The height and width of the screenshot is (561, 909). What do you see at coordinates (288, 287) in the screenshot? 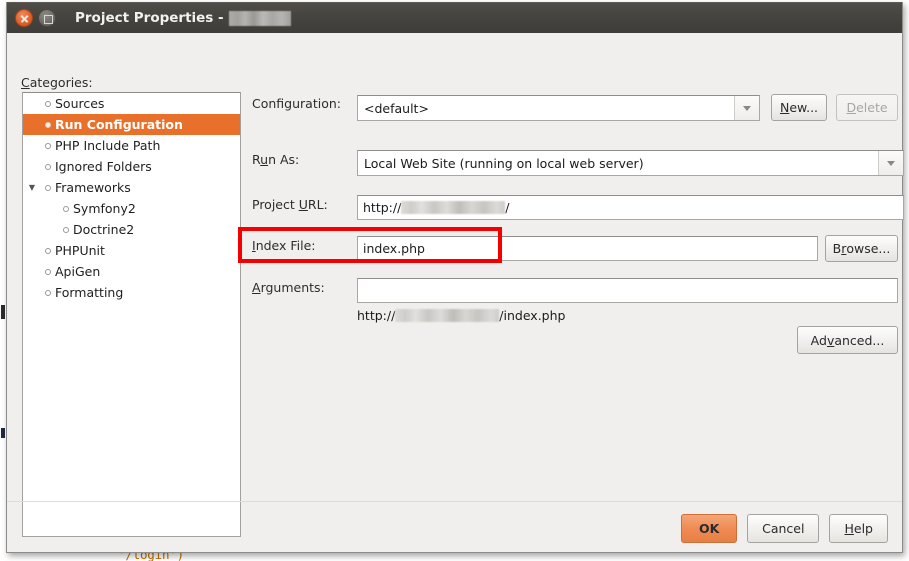
I see `arguments-label: Arguments:` at bounding box center [288, 287].